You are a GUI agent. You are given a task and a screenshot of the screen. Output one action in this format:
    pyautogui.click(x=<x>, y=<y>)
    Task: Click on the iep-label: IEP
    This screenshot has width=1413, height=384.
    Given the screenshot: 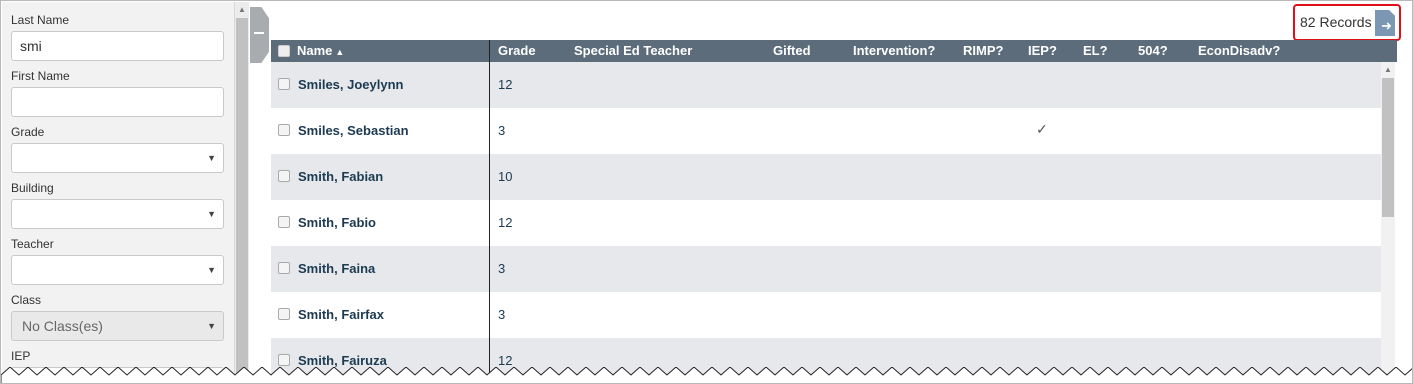 What is the action you would take?
    pyautogui.click(x=21, y=356)
    